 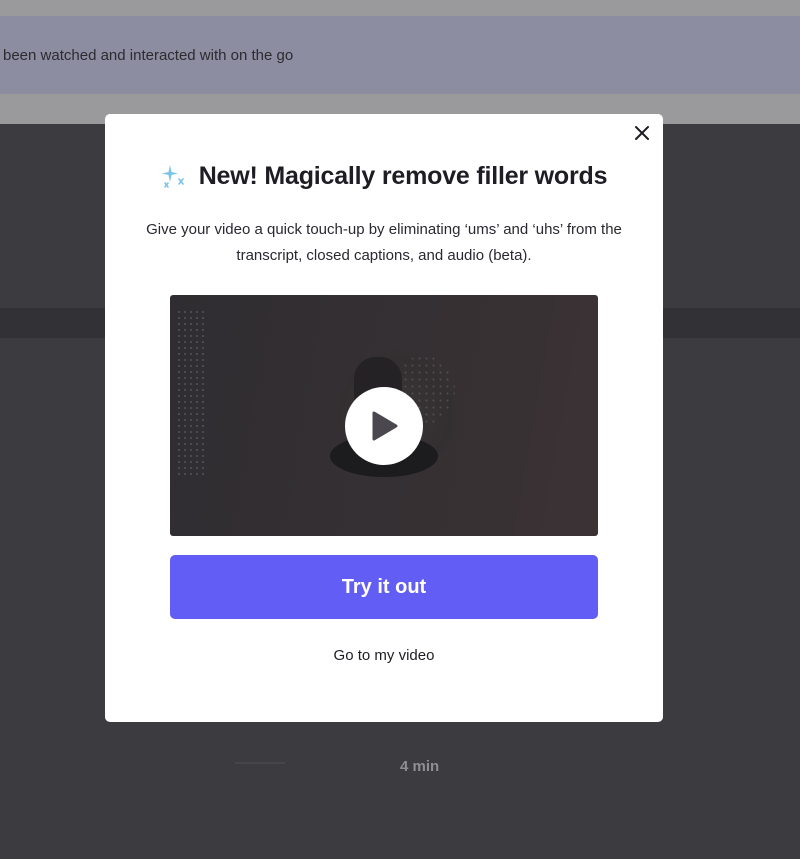 What do you see at coordinates (420, 766) in the screenshot?
I see `background-duration: 4 min` at bounding box center [420, 766].